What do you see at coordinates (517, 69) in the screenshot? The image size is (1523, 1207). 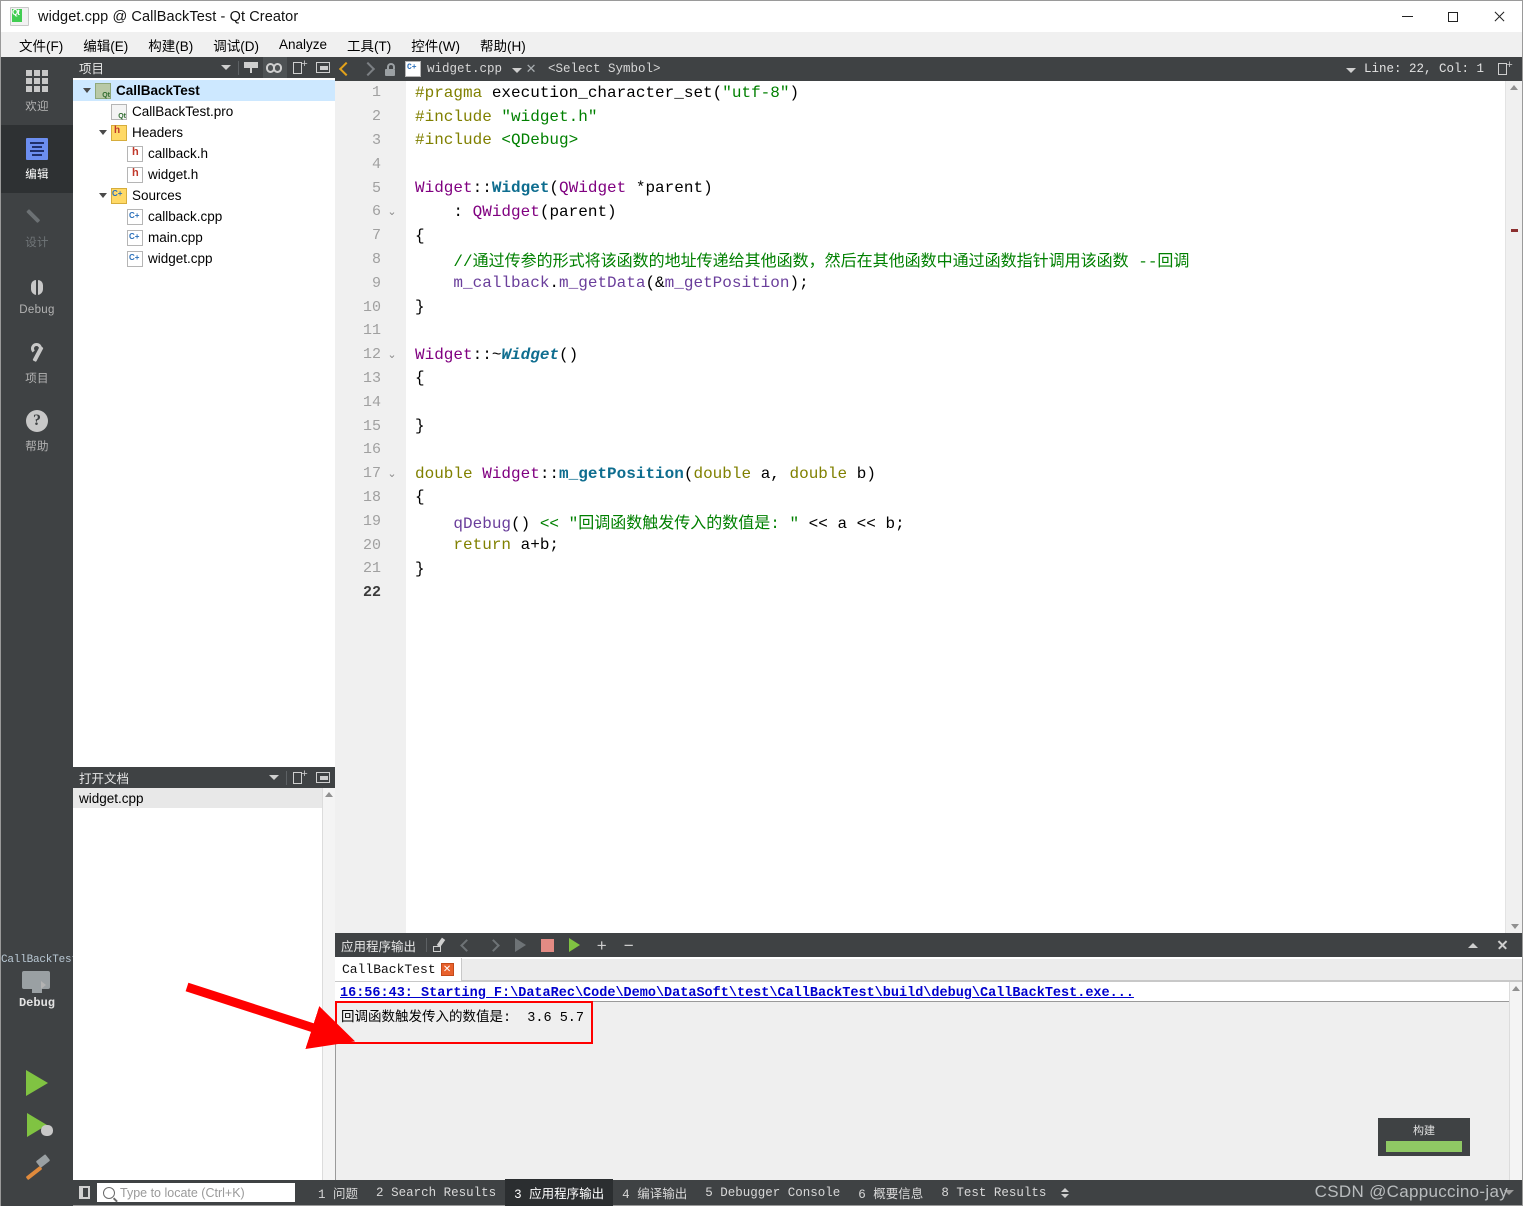 I see `editor-file-dropdown` at bounding box center [517, 69].